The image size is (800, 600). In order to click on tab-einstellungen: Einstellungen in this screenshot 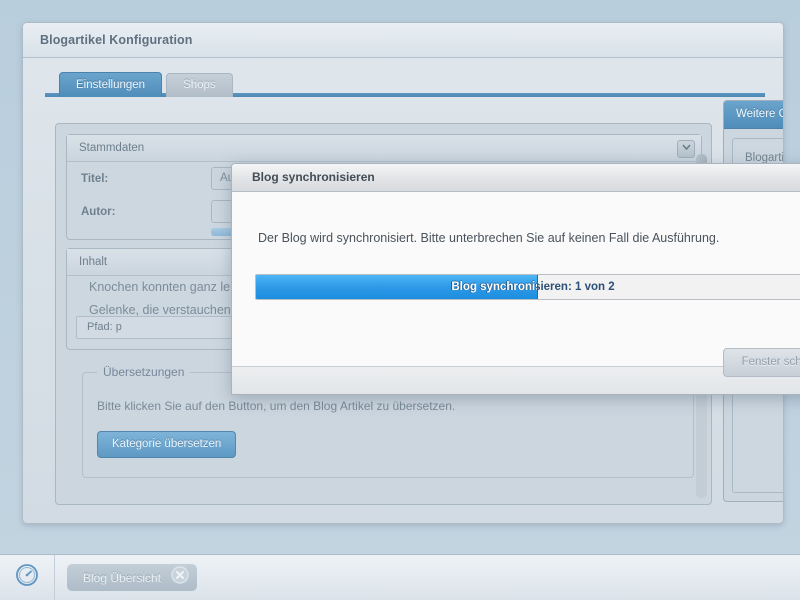, I will do `click(111, 84)`.